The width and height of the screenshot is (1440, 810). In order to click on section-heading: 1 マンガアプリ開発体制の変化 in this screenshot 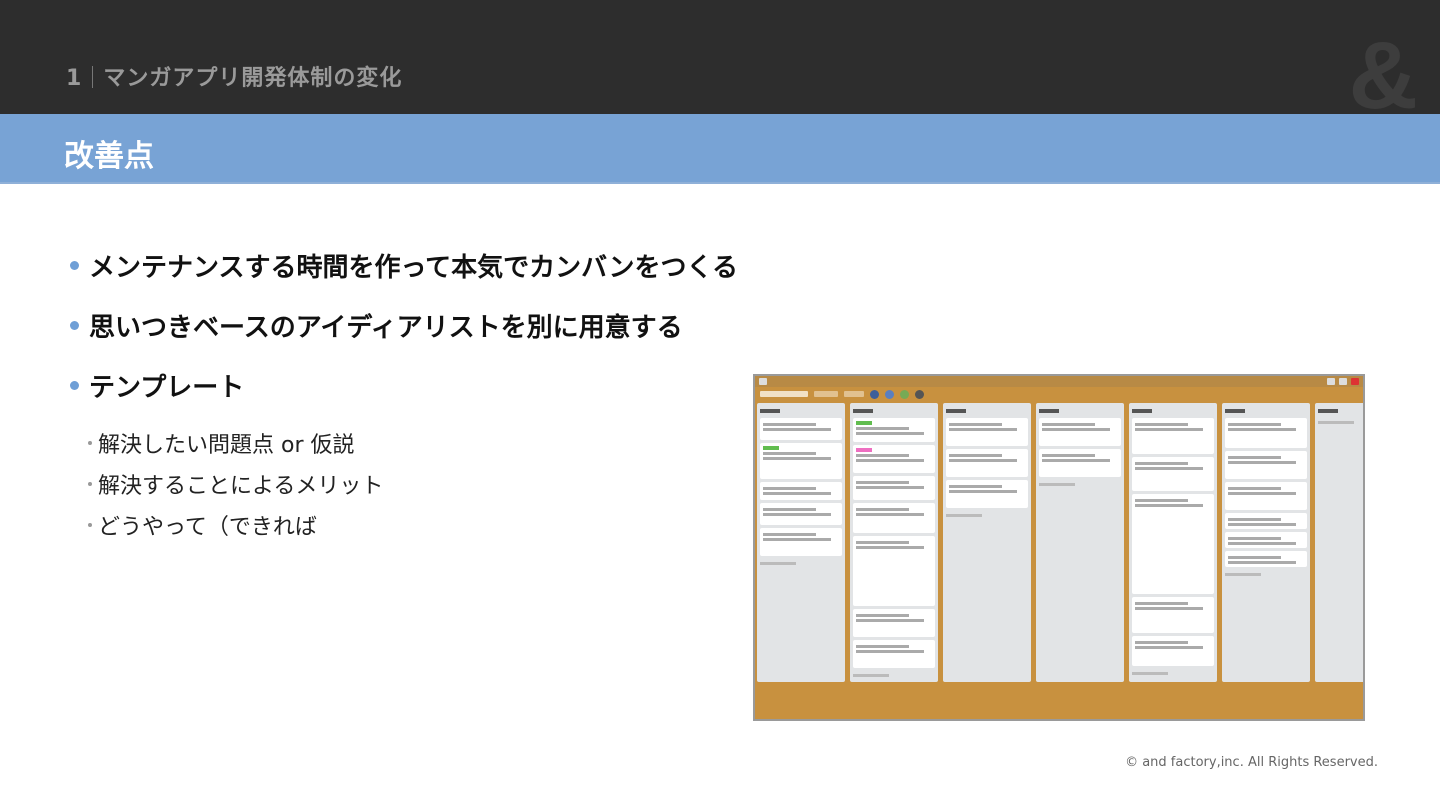, I will do `click(234, 76)`.